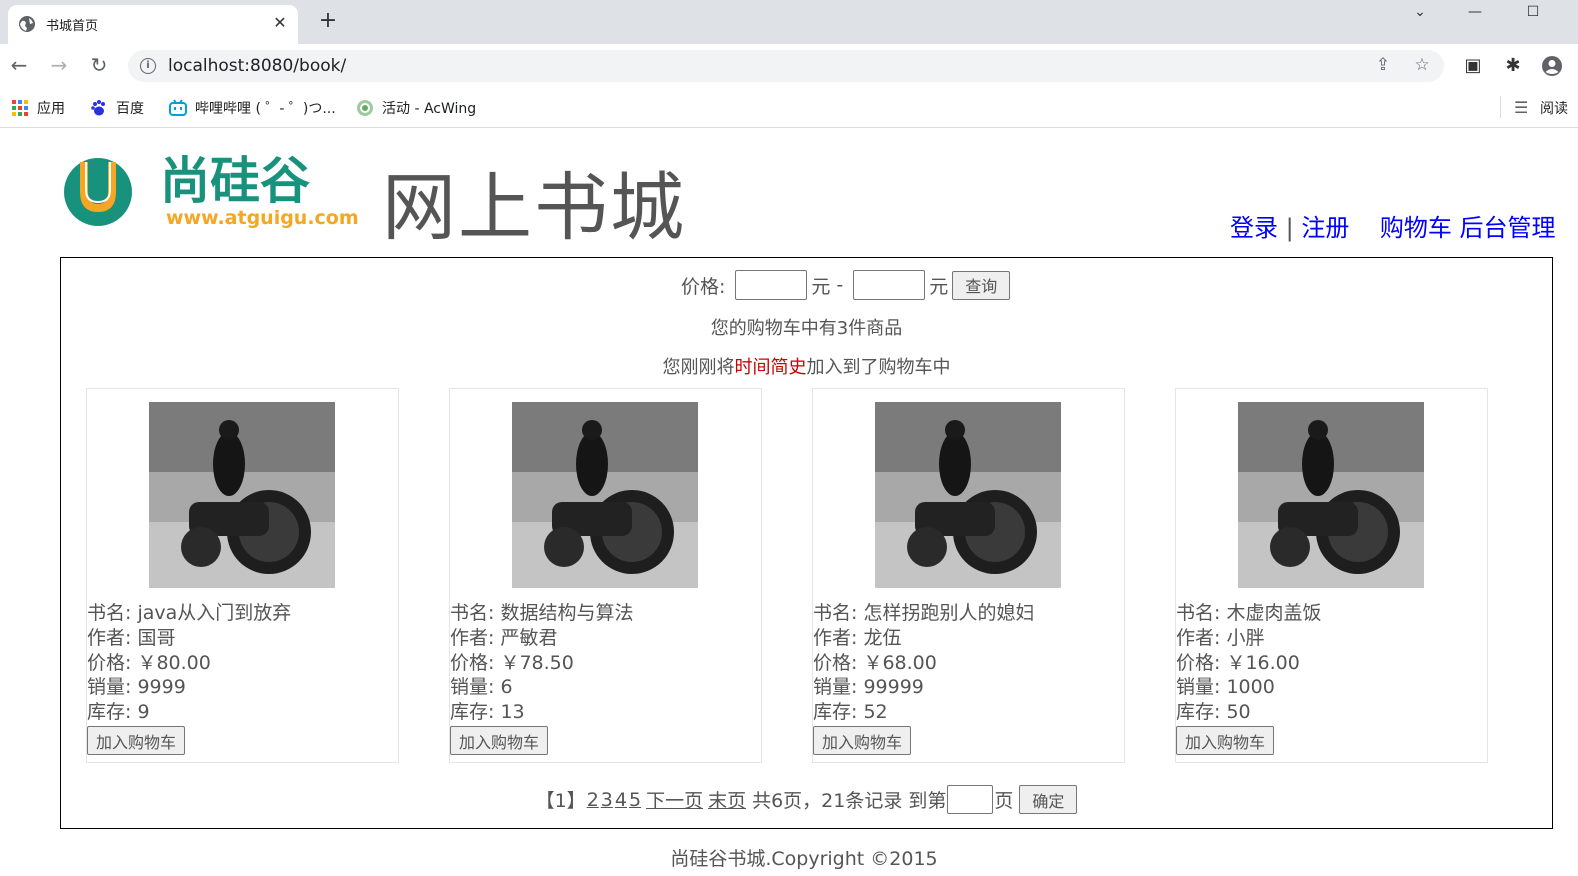 The width and height of the screenshot is (1578, 876). Describe the element at coordinates (328, 22) in the screenshot. I see `new-tab-icon: +` at that location.